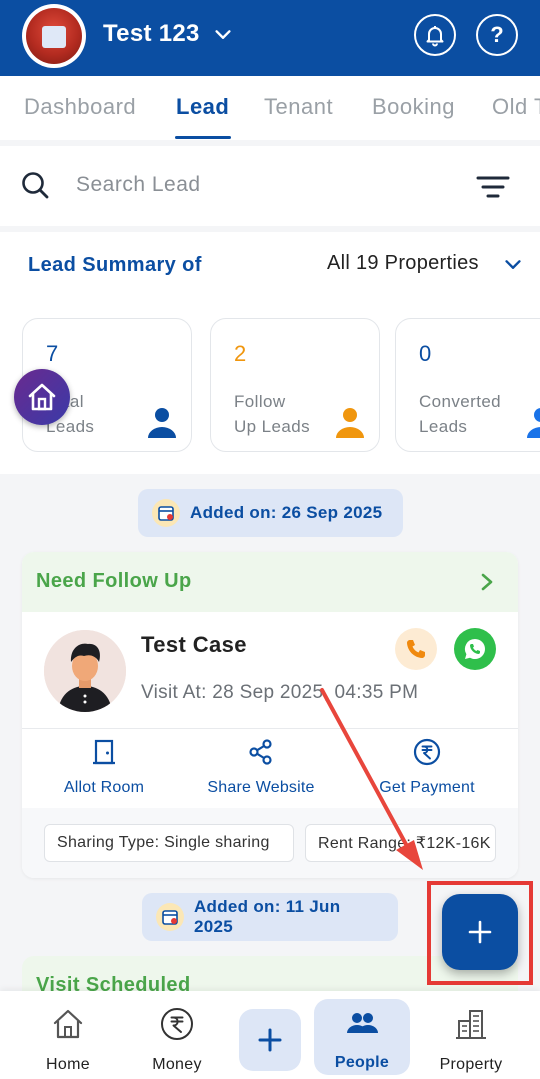 This screenshot has width=540, height=1079. I want to click on tab-tenant: Tenant, so click(298, 107).